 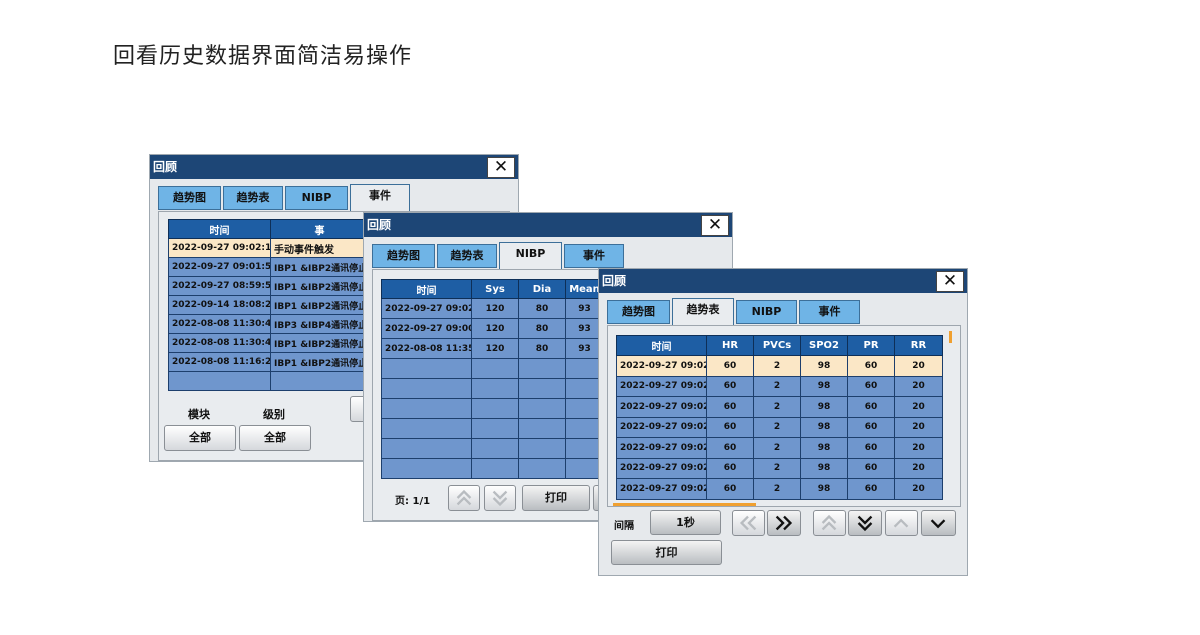 What do you see at coordinates (614, 281) in the screenshot?
I see `window-title: 回顾` at bounding box center [614, 281].